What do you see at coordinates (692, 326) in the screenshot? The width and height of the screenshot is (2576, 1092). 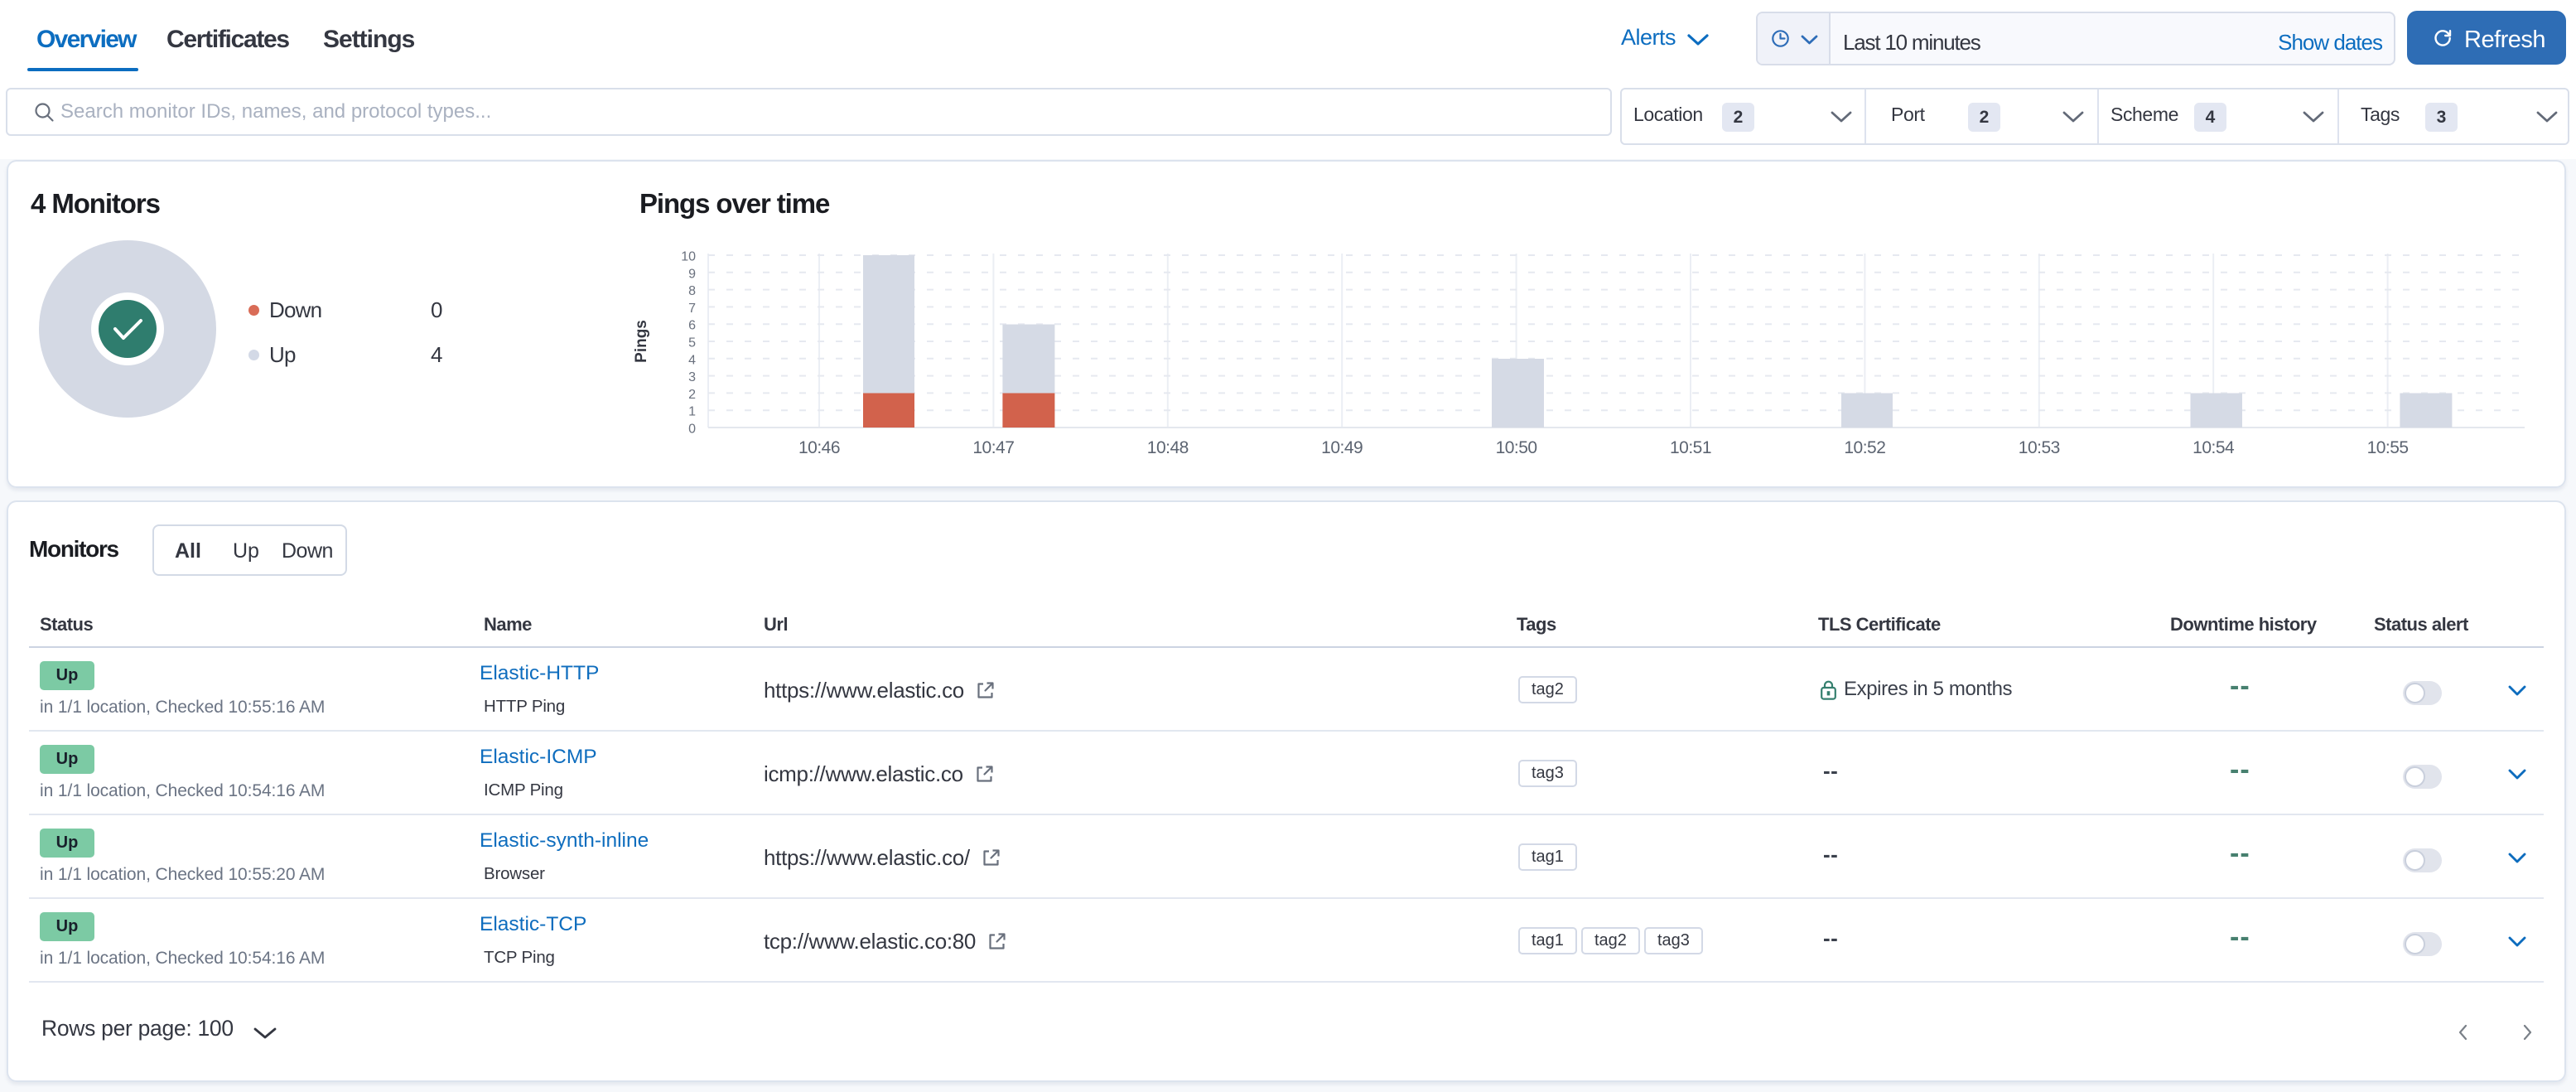 I see `svg-text: 6` at bounding box center [692, 326].